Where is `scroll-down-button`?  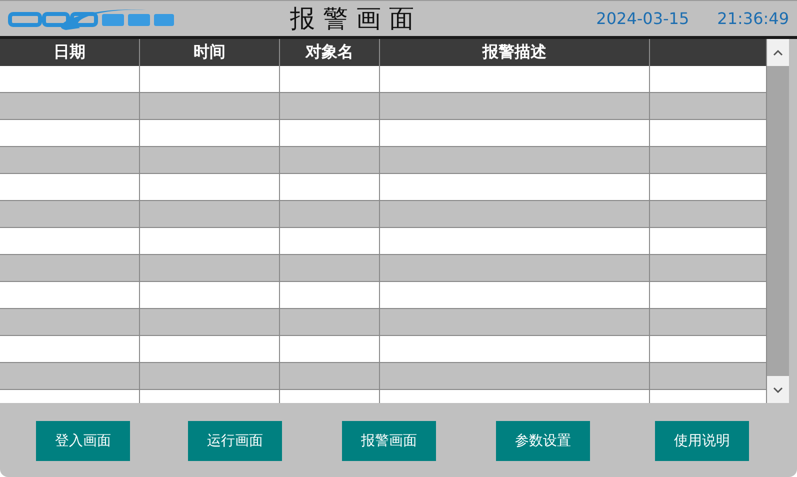 scroll-down-button is located at coordinates (778, 389).